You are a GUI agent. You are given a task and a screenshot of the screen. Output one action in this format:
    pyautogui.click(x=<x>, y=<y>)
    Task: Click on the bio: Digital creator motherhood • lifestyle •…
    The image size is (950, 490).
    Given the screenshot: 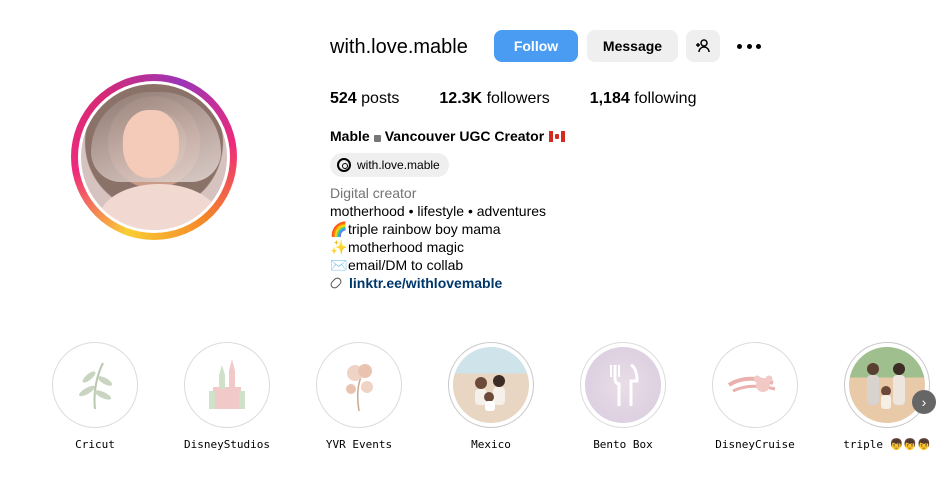 What is the action you would take?
    pyautogui.click(x=437, y=238)
    